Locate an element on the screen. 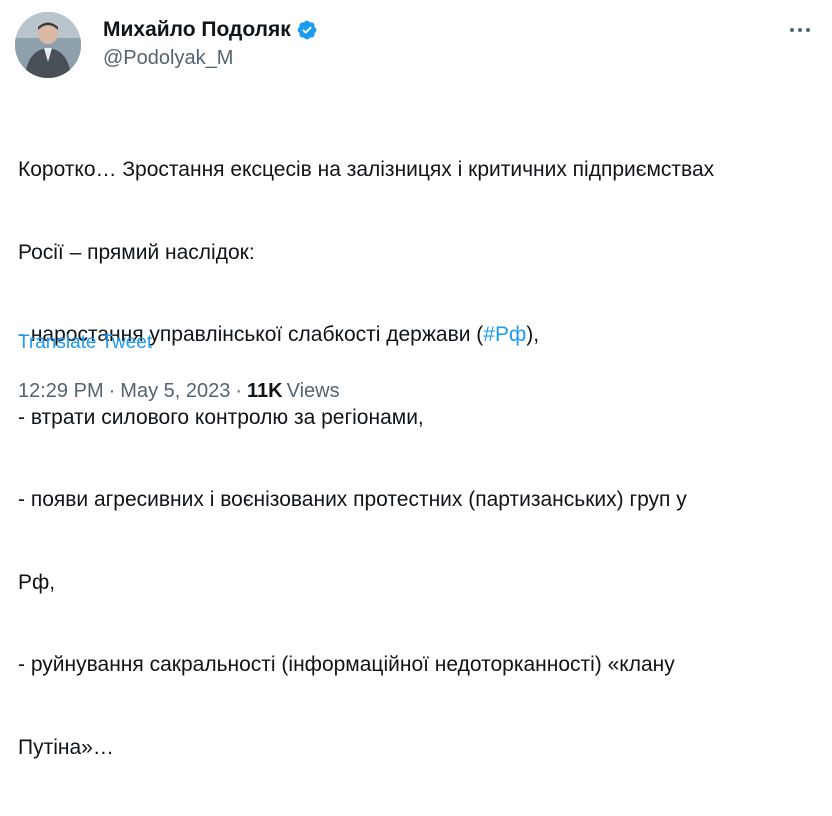 Image resolution: width=832 pixels, height=816 pixels. views-count: 11K is located at coordinates (265, 391).